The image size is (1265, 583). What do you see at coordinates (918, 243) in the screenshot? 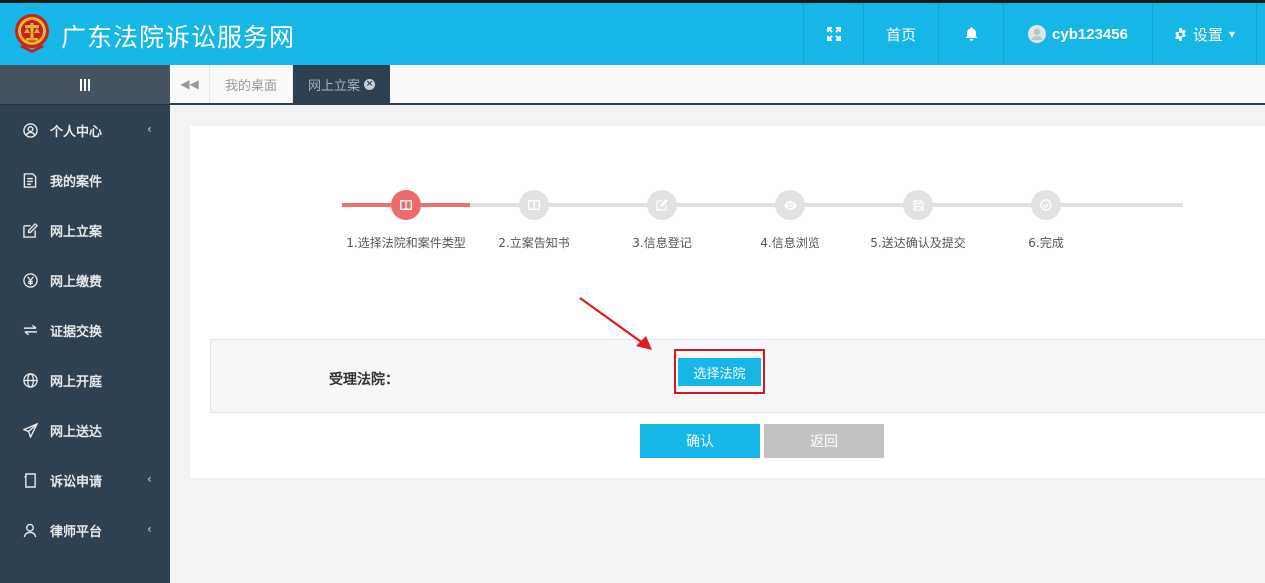
I see `step-label: 5.送达确认及提交` at bounding box center [918, 243].